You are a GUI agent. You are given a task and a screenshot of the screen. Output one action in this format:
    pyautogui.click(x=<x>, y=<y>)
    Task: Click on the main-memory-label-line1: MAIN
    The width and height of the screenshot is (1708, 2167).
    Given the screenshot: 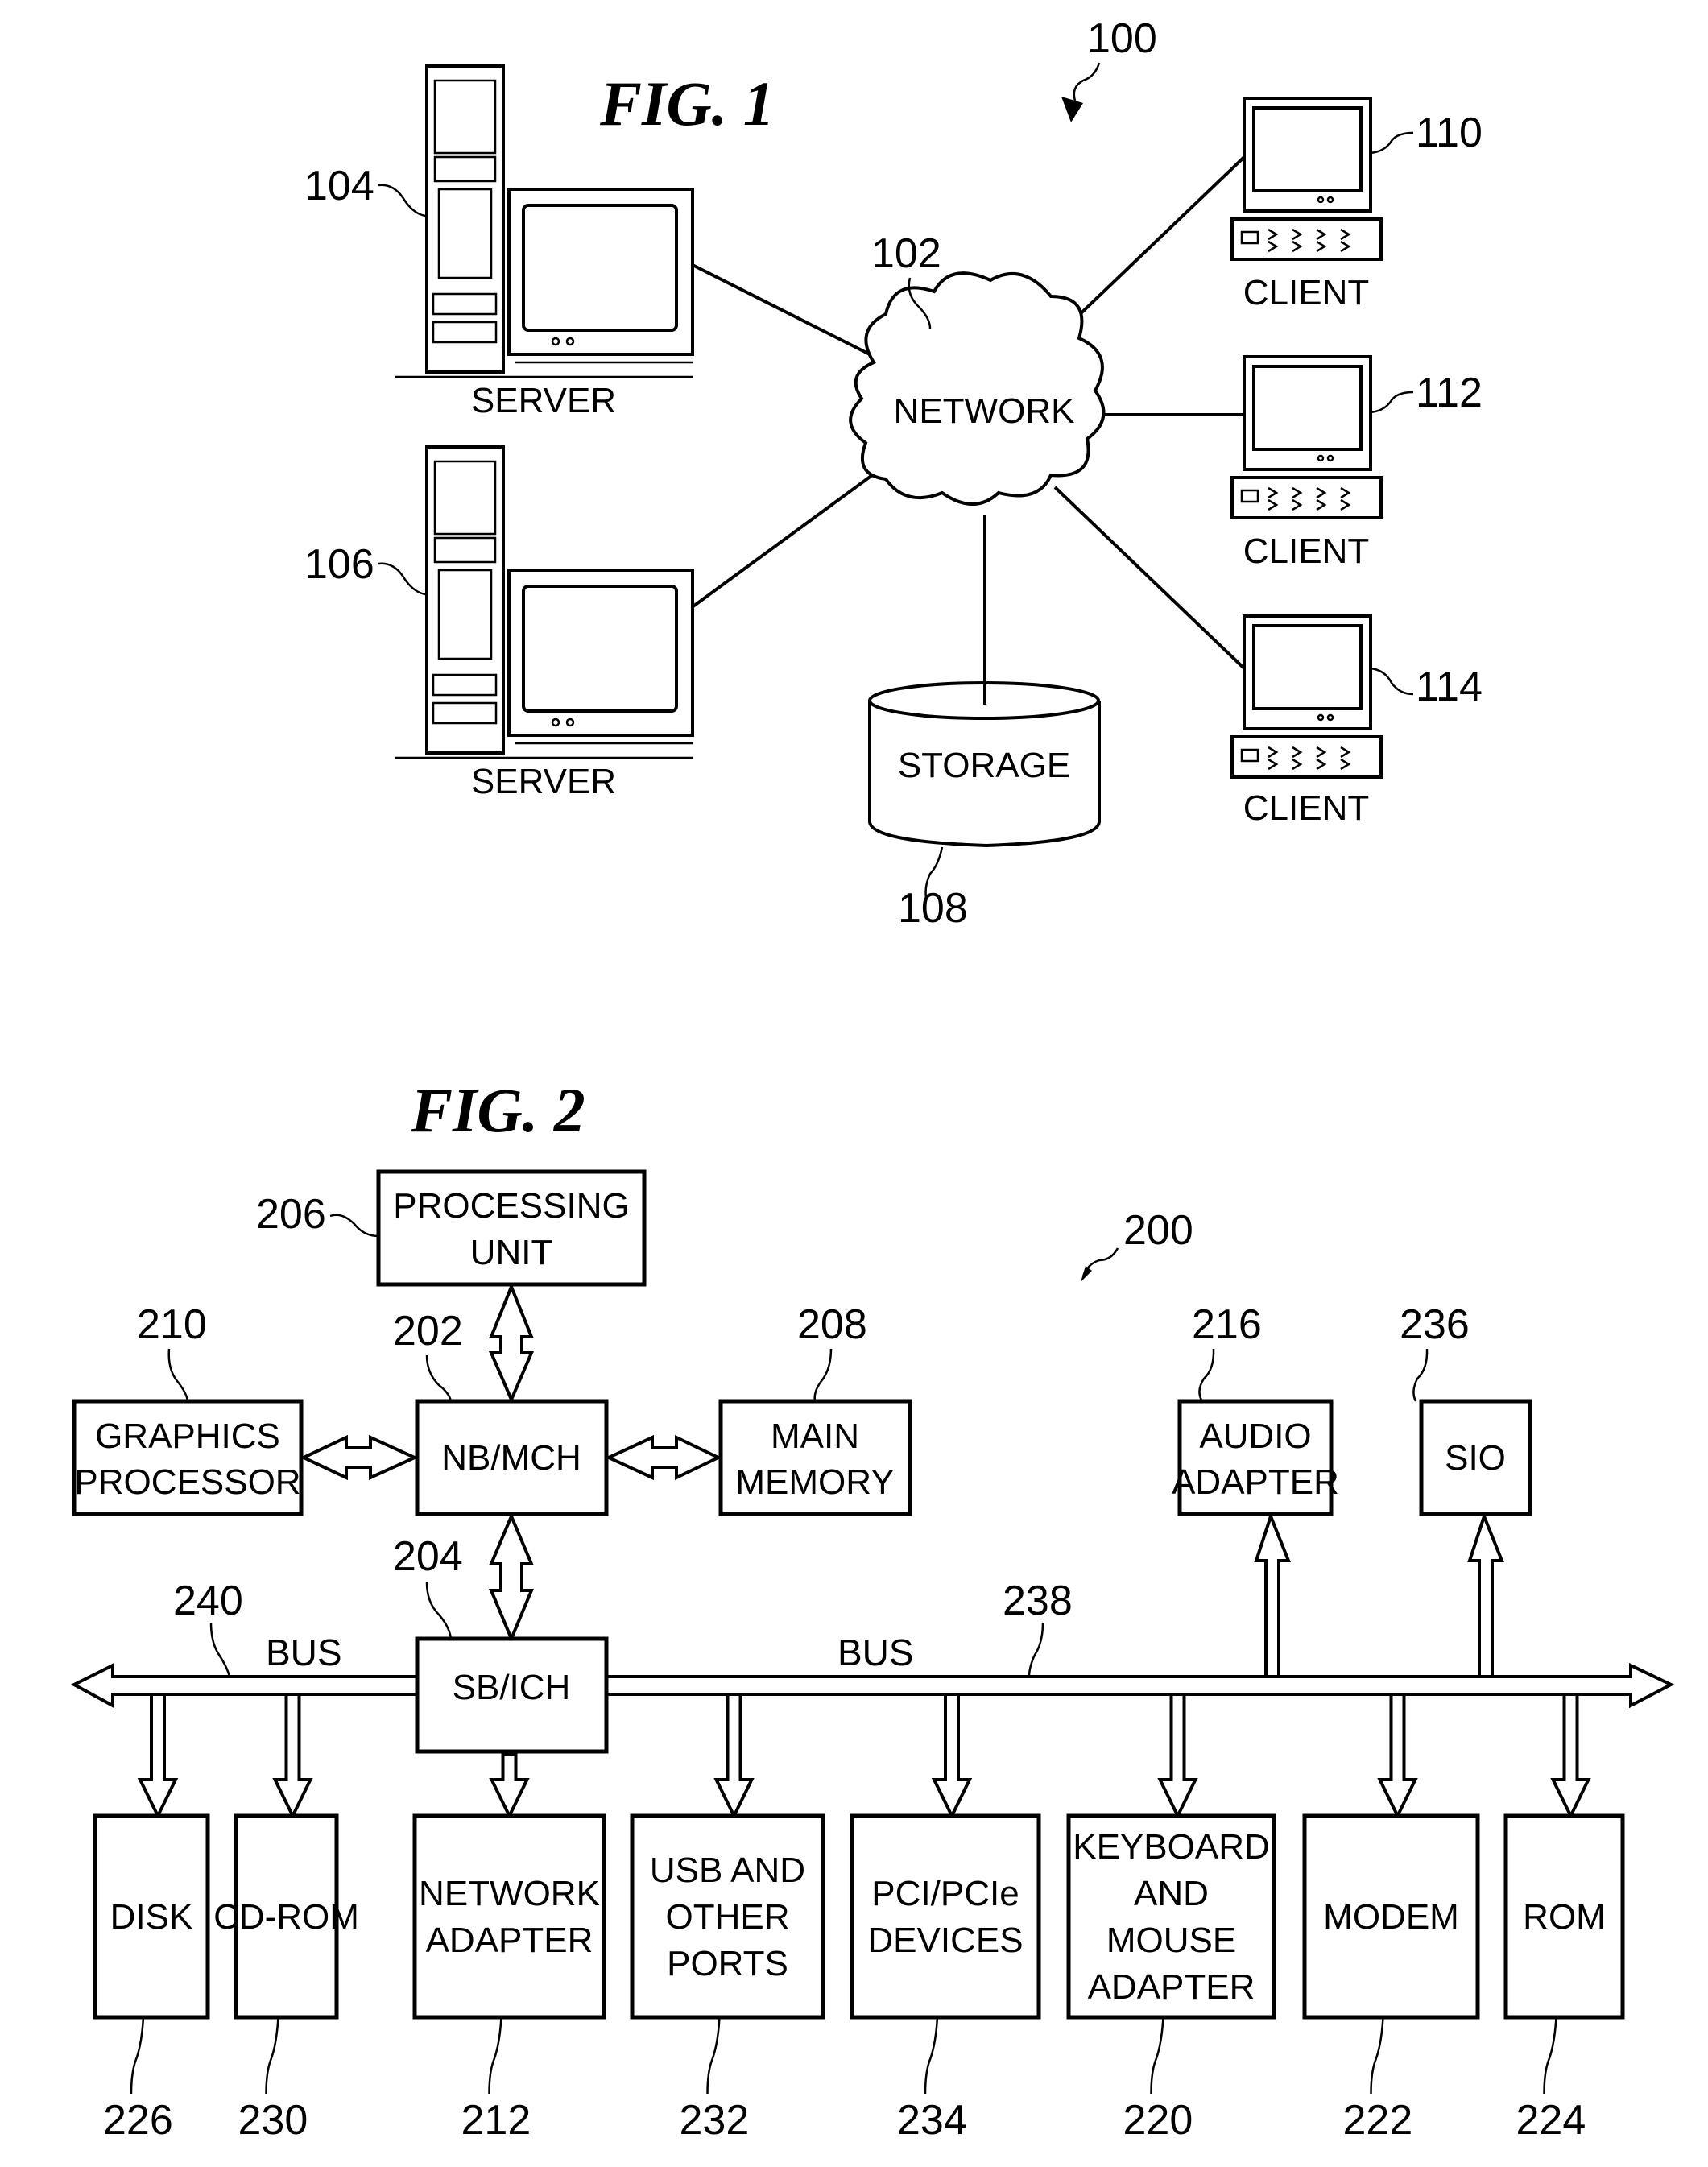 What is the action you would take?
    pyautogui.click(x=815, y=1436)
    